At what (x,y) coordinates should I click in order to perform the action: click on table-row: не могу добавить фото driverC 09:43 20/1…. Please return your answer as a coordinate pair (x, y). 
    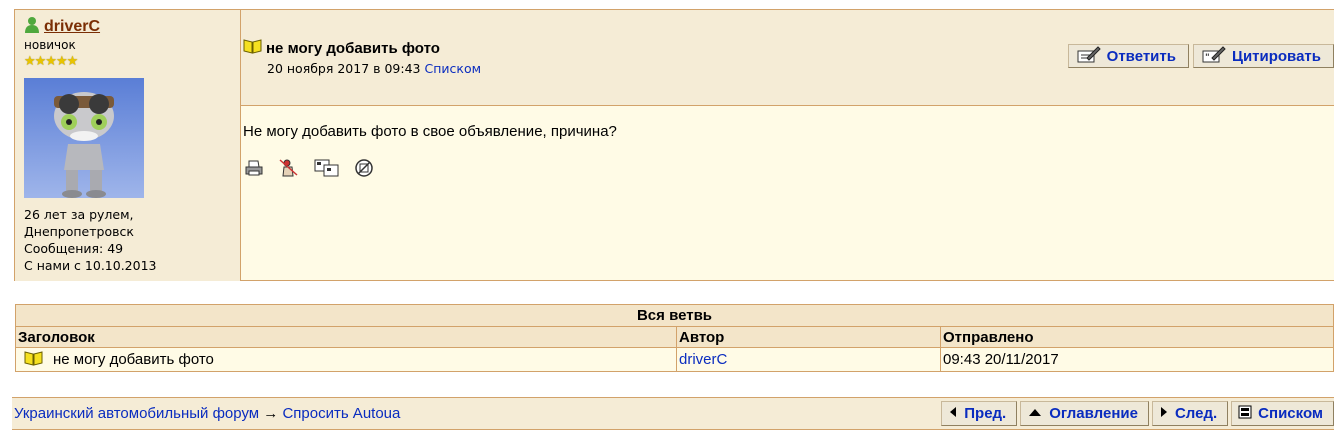
    Looking at the image, I should click on (674, 359).